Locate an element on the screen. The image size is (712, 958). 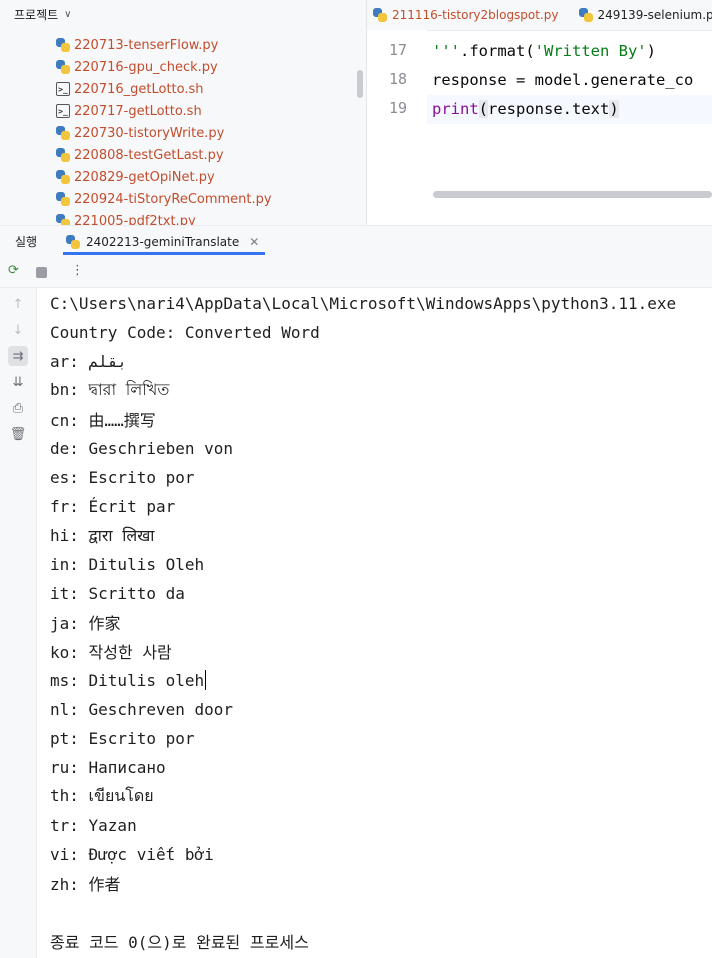
console-line: it: Scritto da is located at coordinates (117, 593).